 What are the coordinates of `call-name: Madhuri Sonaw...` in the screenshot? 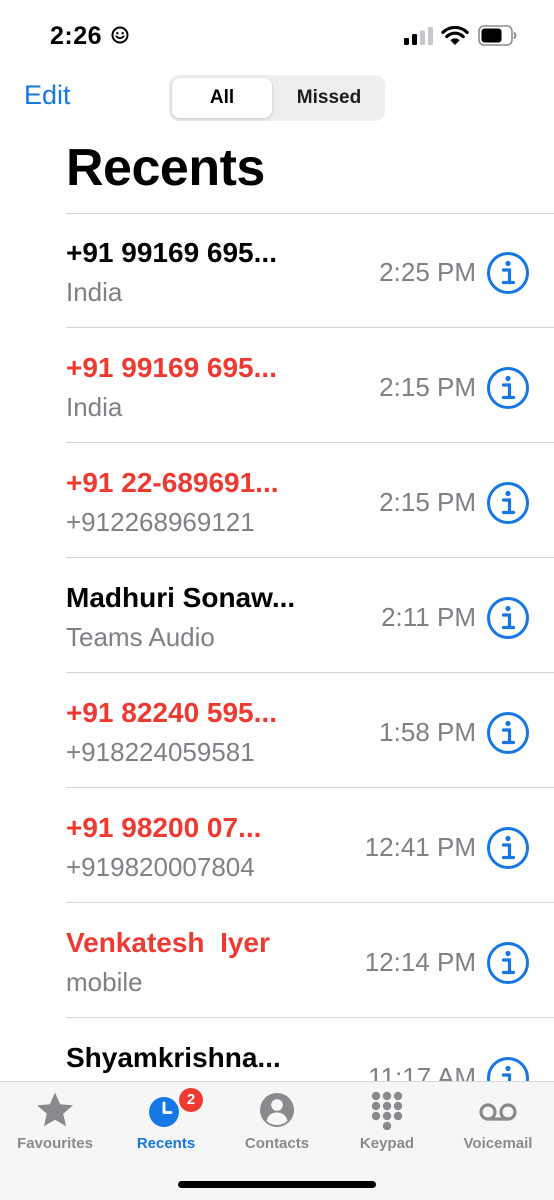 It's located at (181, 597).